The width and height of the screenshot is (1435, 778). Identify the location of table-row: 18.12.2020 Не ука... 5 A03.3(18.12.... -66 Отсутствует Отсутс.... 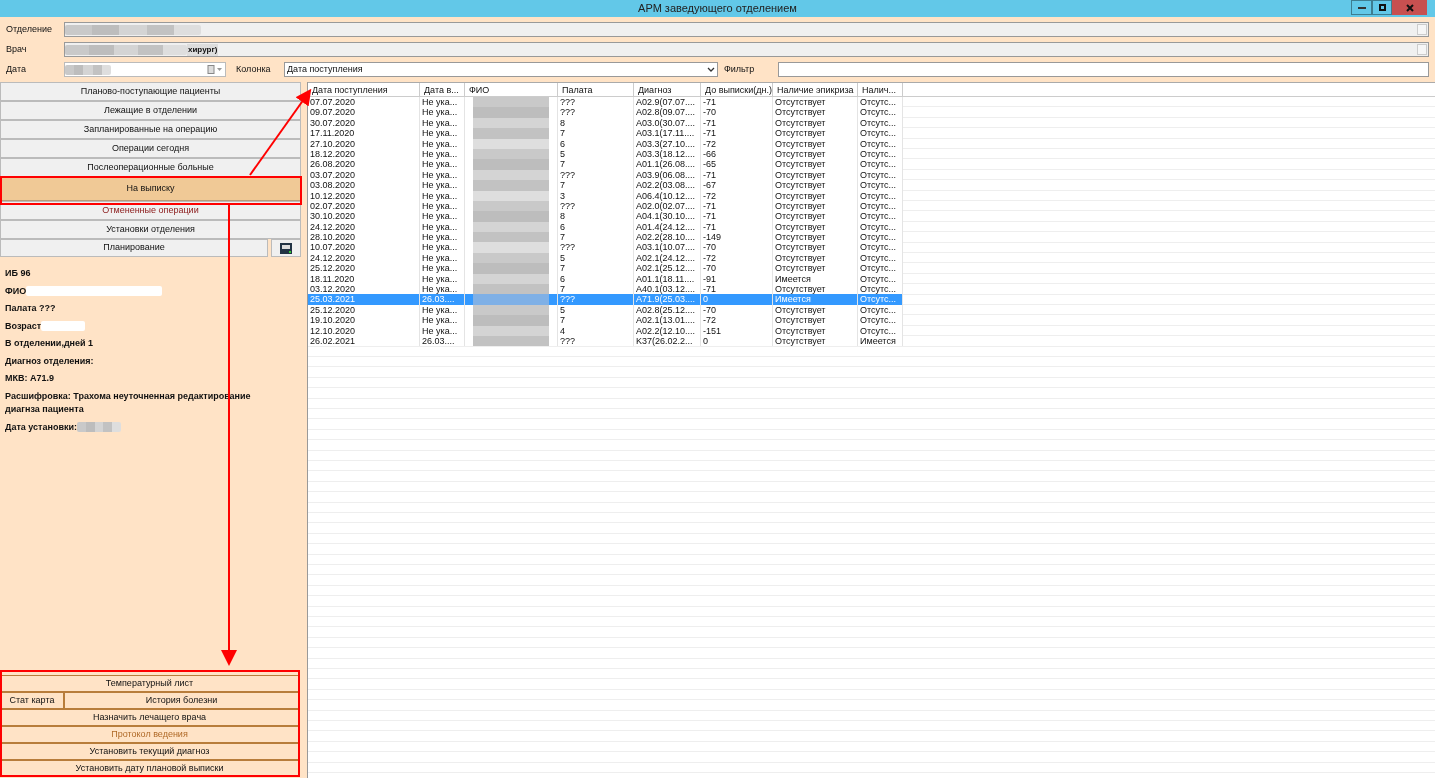
(605, 154).